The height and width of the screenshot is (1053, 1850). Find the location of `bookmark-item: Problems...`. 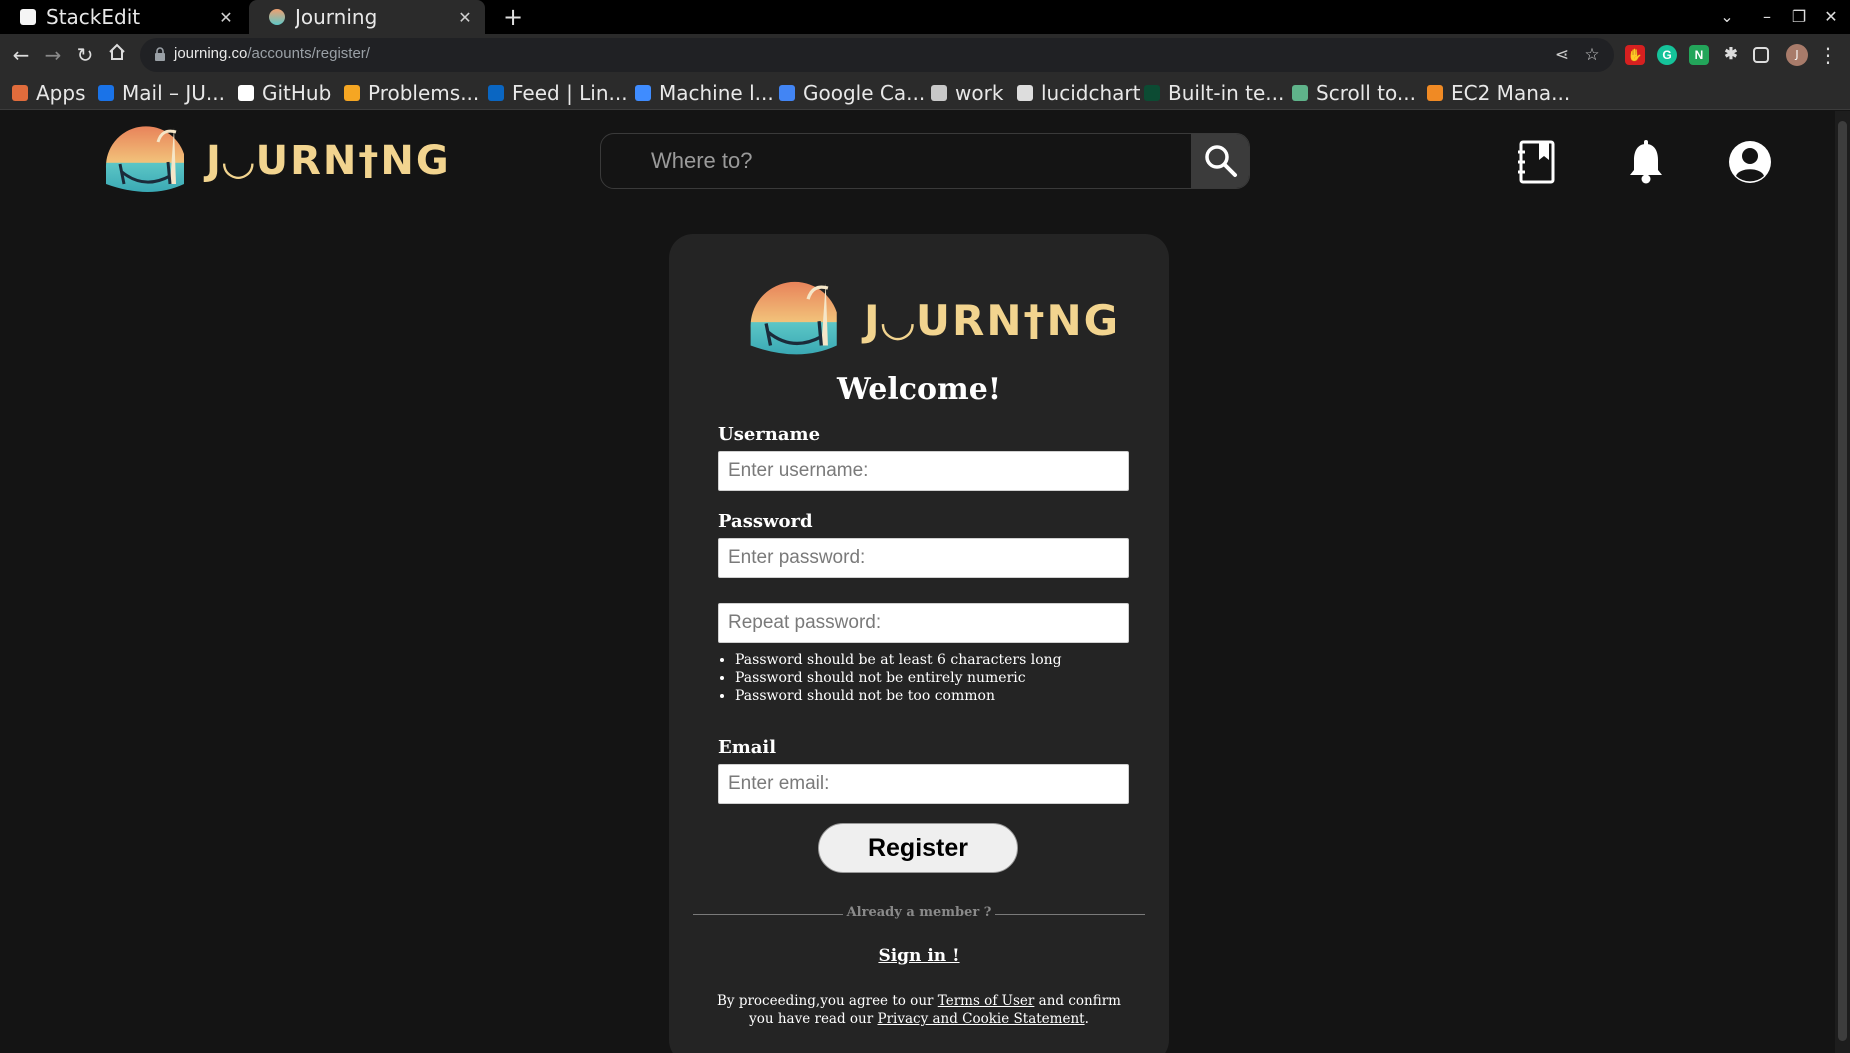

bookmark-item: Problems... is located at coordinates (411, 93).